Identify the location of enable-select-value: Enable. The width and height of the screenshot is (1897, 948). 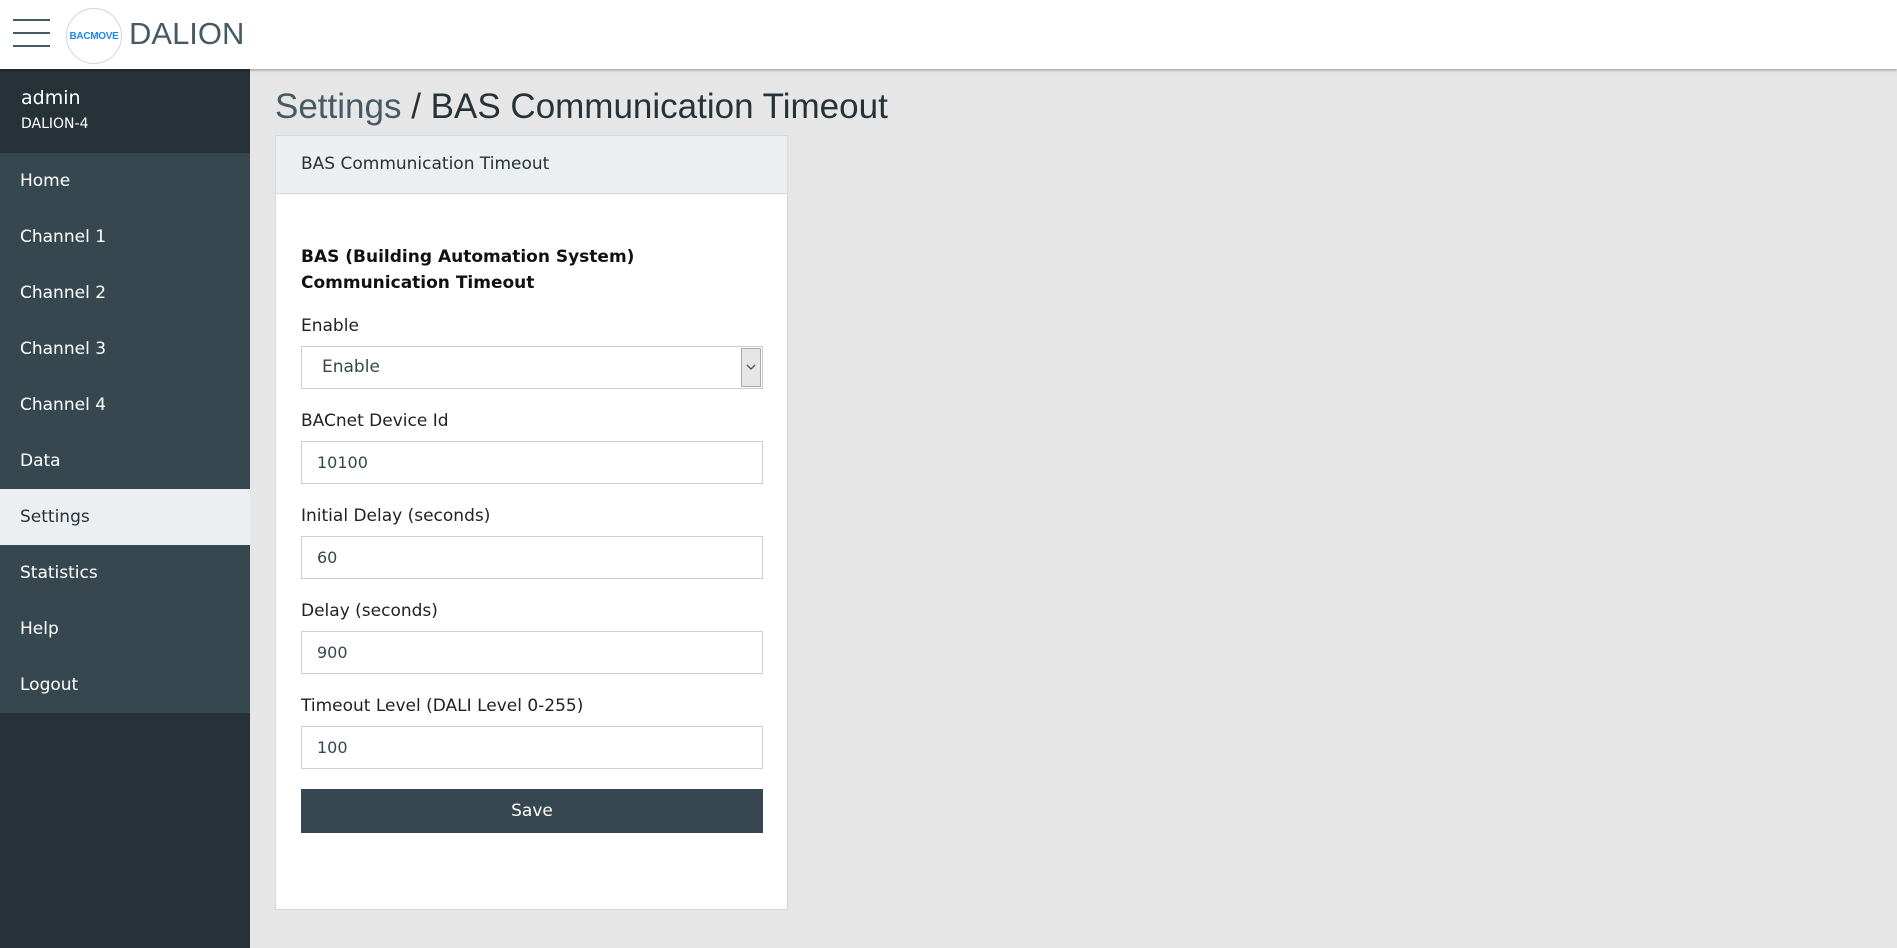
(351, 367).